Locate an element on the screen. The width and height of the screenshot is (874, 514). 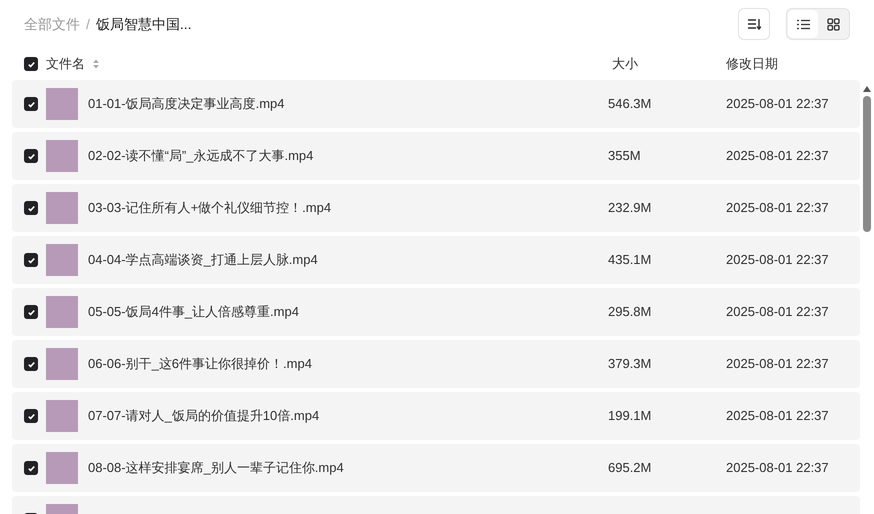
file-row: 03-03-记住所有人+做个礼仪细节控！.mp4 232.9M 2025-08-01 22:37 is located at coordinates (436, 208).